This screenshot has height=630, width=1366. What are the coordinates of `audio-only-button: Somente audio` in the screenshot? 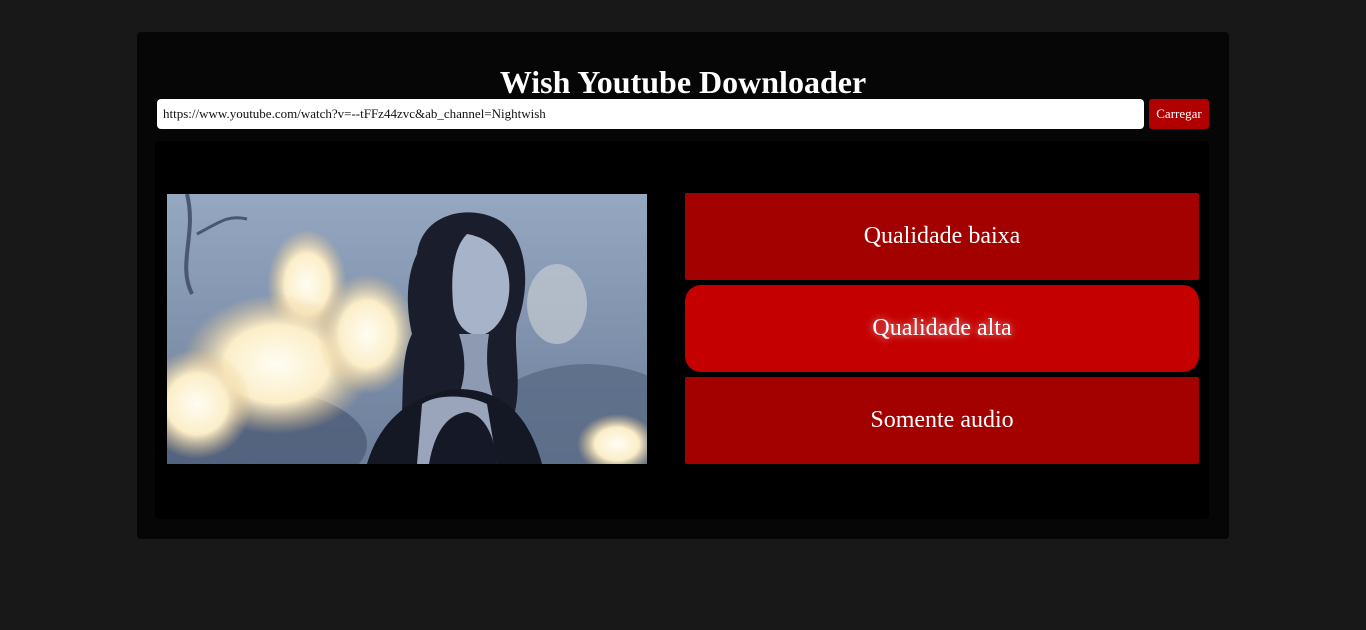 It's located at (942, 420).